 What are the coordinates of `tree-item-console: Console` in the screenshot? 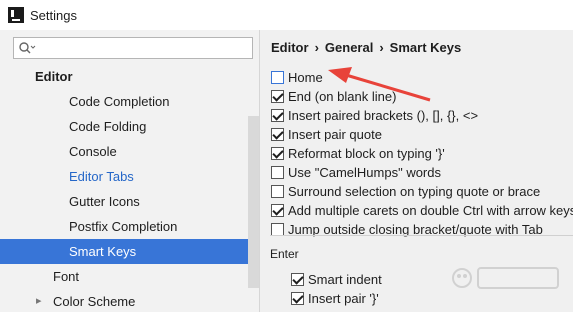 It's located at (124, 151).